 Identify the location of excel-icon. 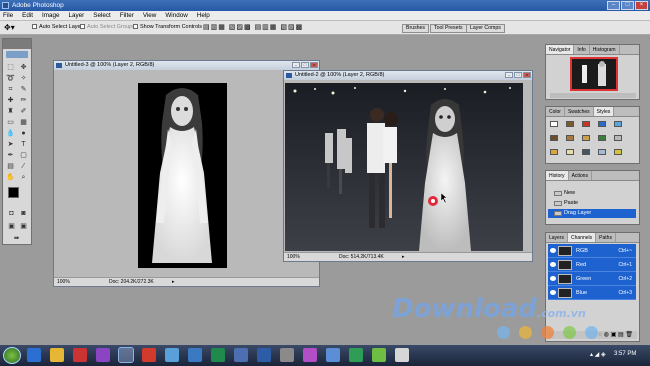
(218, 355).